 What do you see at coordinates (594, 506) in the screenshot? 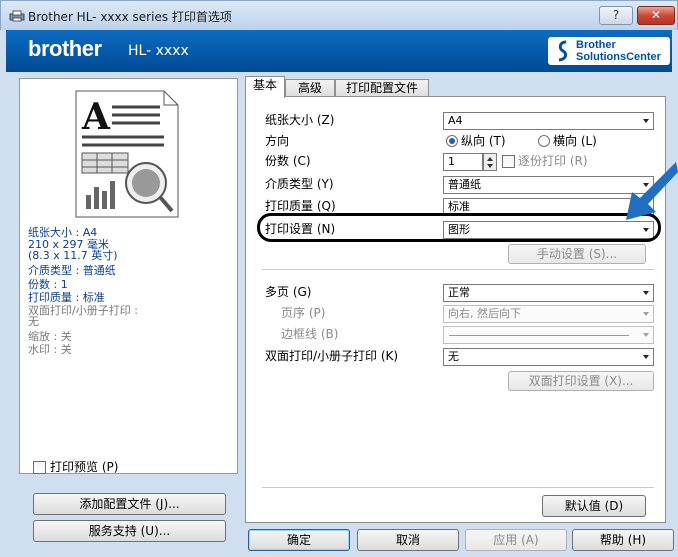
I see `default-button: 默认值 (D)` at bounding box center [594, 506].